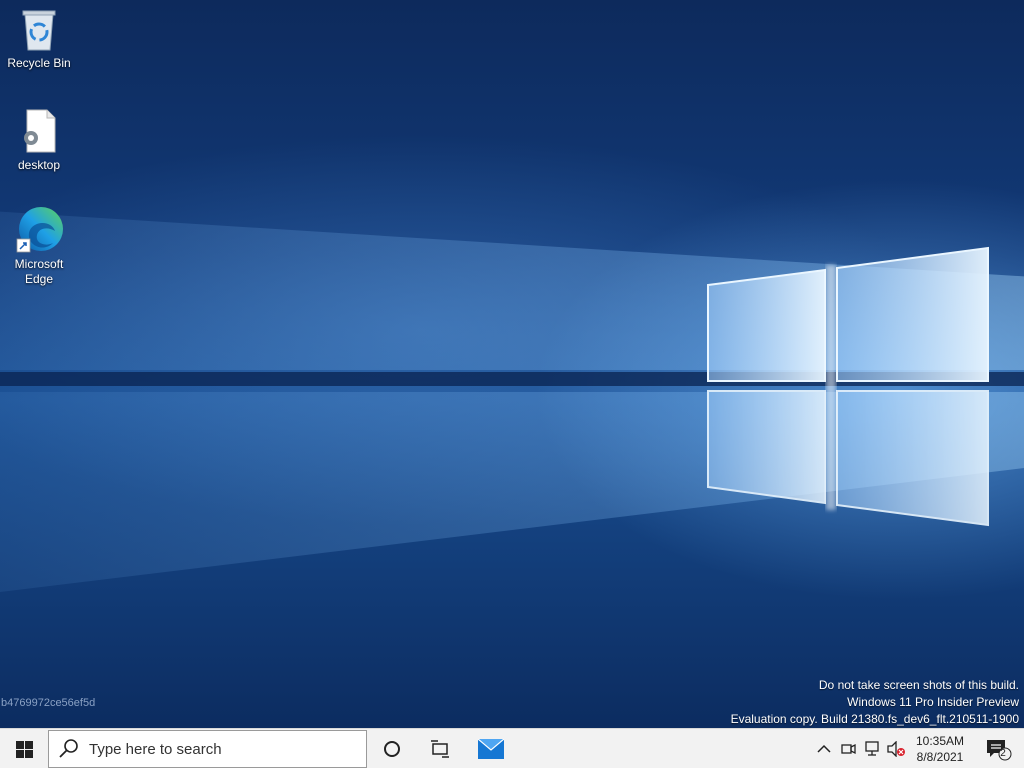  I want to click on search-icon, so click(68, 748).